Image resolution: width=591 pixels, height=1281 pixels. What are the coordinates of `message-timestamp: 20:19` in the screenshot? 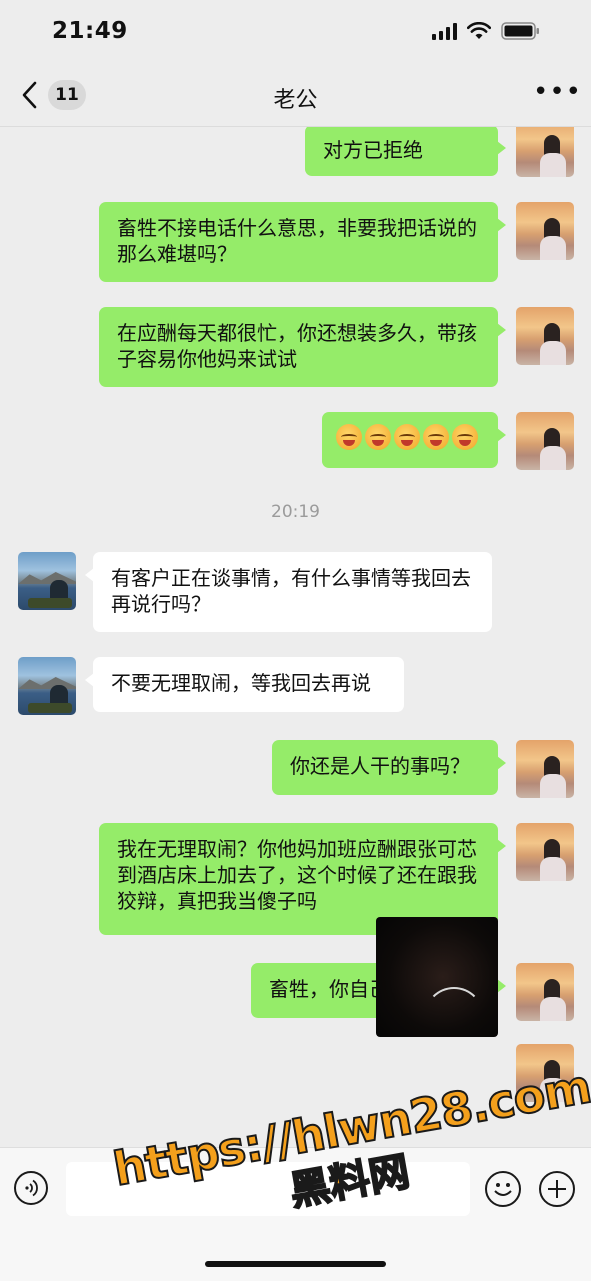 It's located at (295, 512).